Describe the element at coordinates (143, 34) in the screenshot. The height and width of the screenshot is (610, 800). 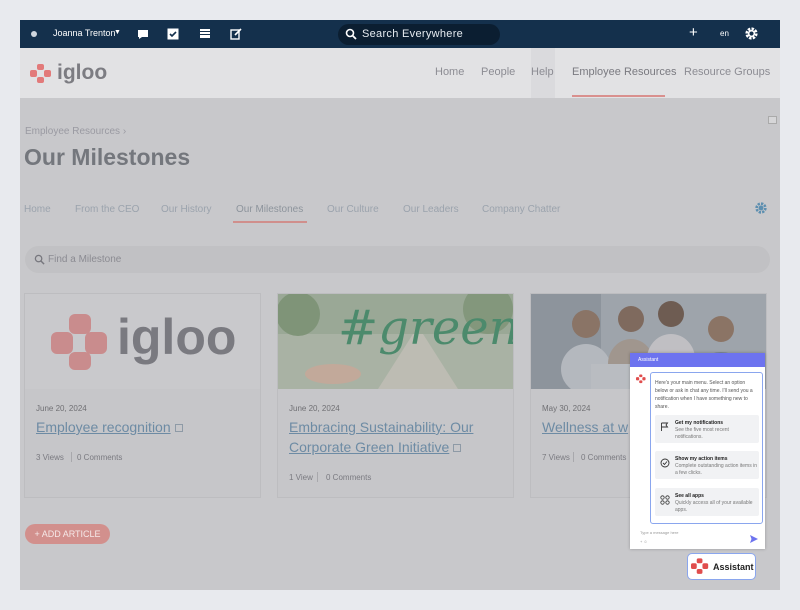
I see `chat-icon` at that location.